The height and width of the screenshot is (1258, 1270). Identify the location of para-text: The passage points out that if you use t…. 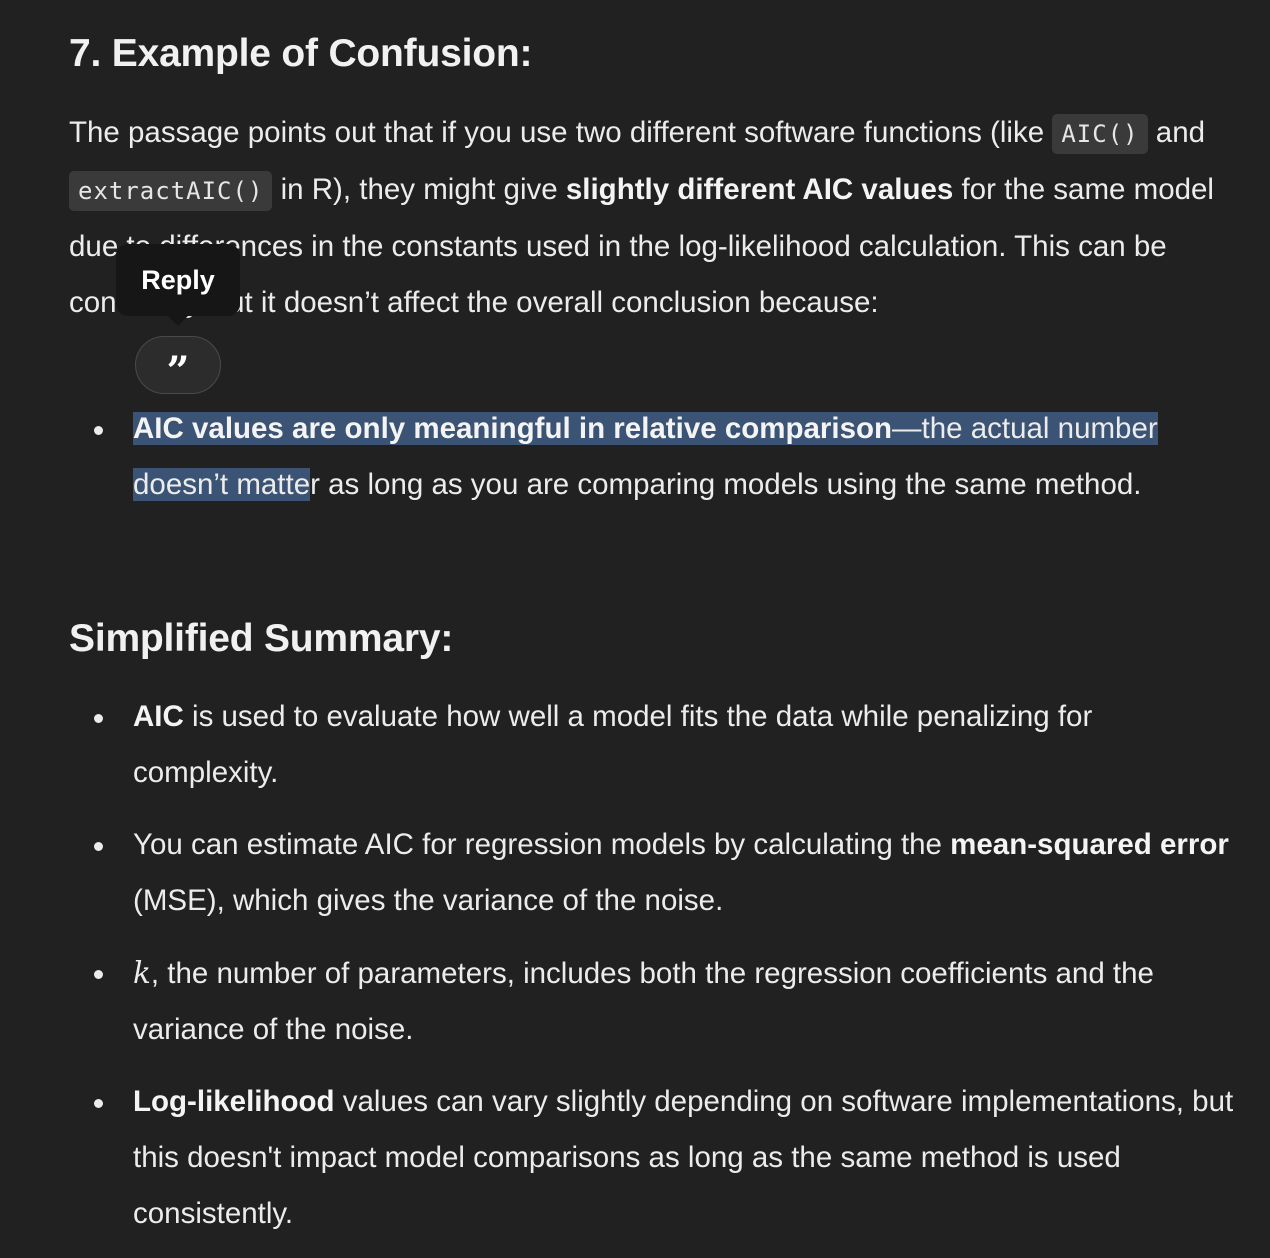
(561, 132).